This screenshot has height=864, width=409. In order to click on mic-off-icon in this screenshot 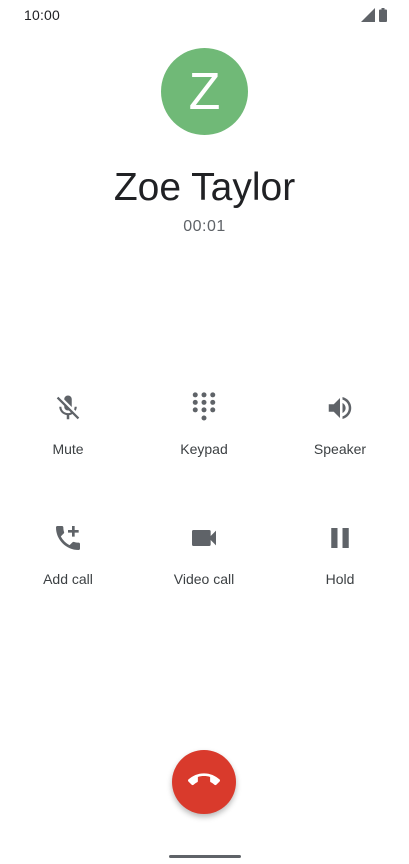, I will do `click(68, 408)`.